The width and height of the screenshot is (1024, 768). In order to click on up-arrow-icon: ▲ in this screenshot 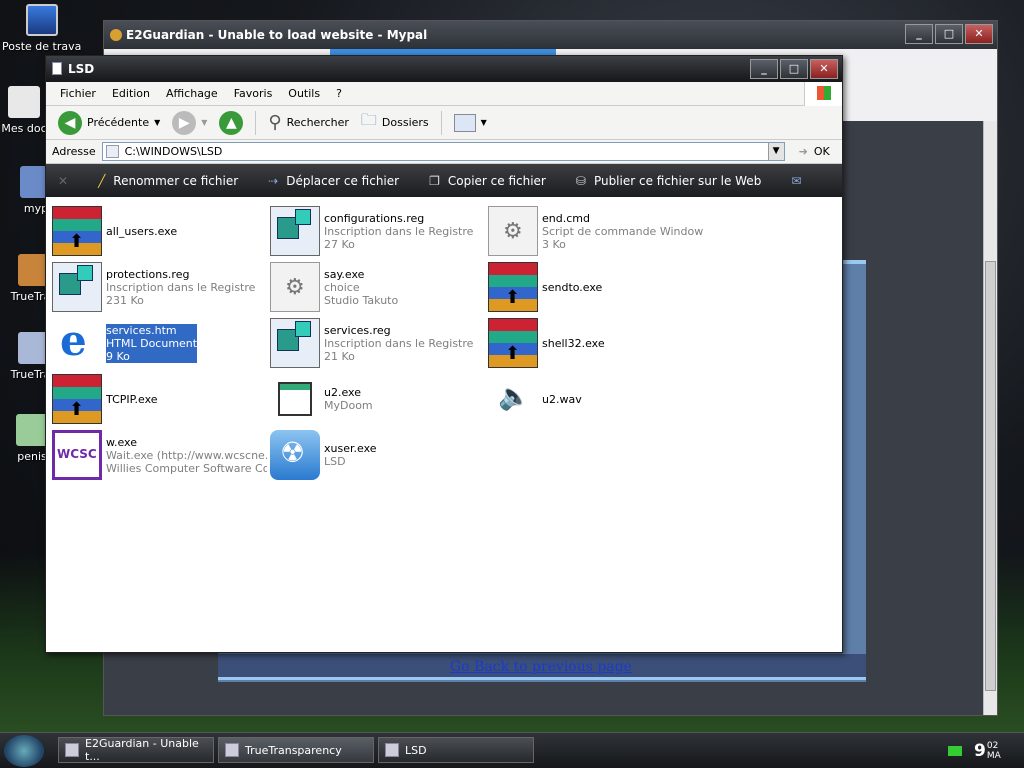, I will do `click(231, 122)`.